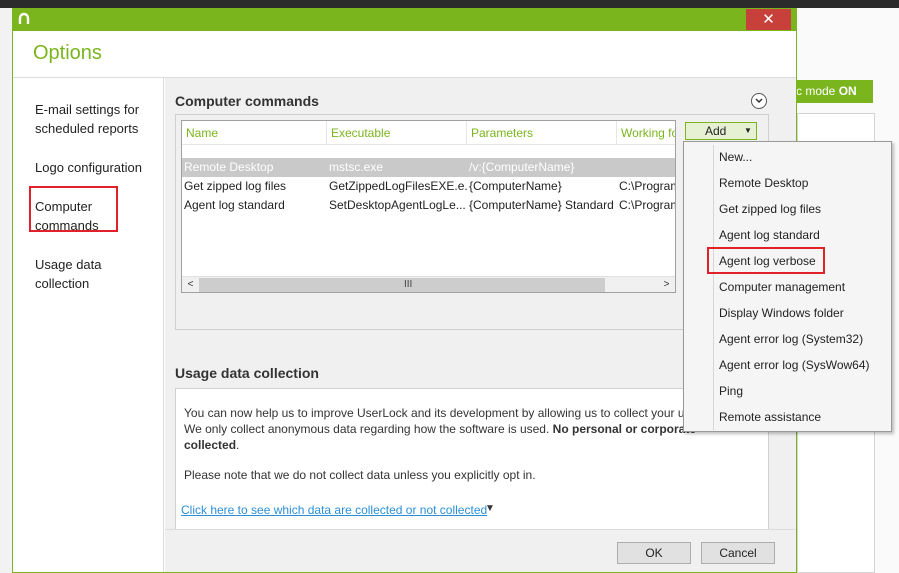  I want to click on column-executable: Executable, so click(397, 133).